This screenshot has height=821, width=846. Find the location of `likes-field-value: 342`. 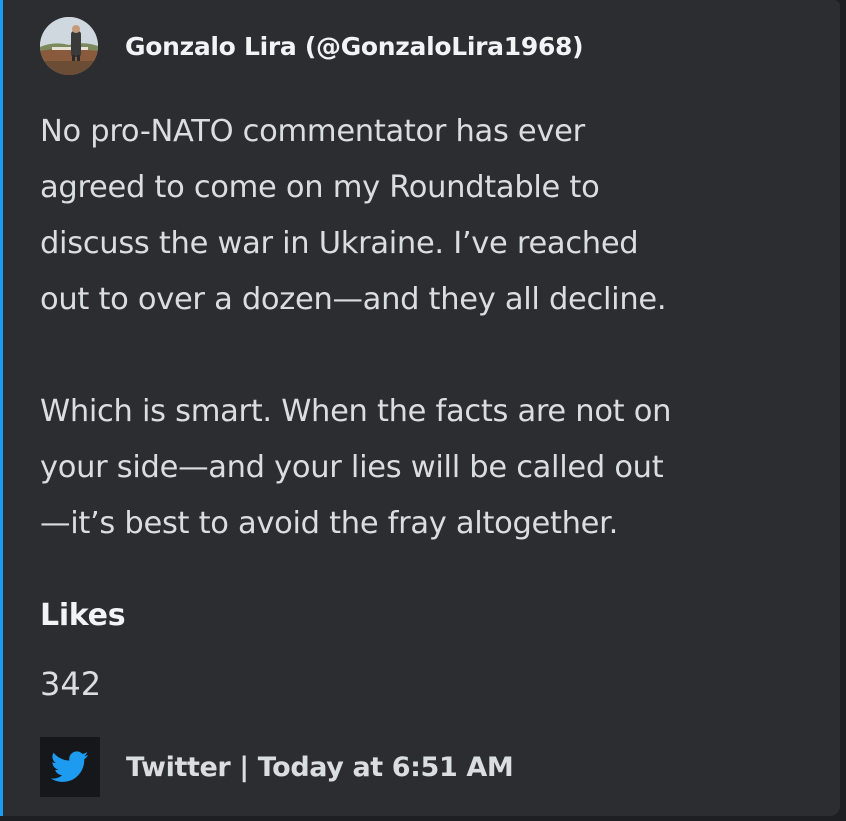

likes-field-value: 342 is located at coordinates (71, 684).